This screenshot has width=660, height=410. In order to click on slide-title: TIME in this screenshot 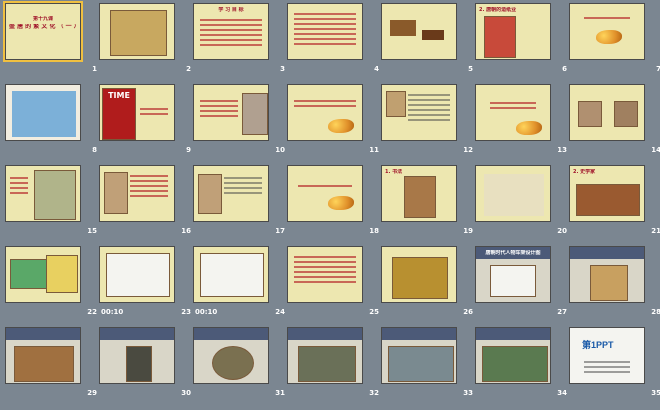, I will do `click(119, 95)`.